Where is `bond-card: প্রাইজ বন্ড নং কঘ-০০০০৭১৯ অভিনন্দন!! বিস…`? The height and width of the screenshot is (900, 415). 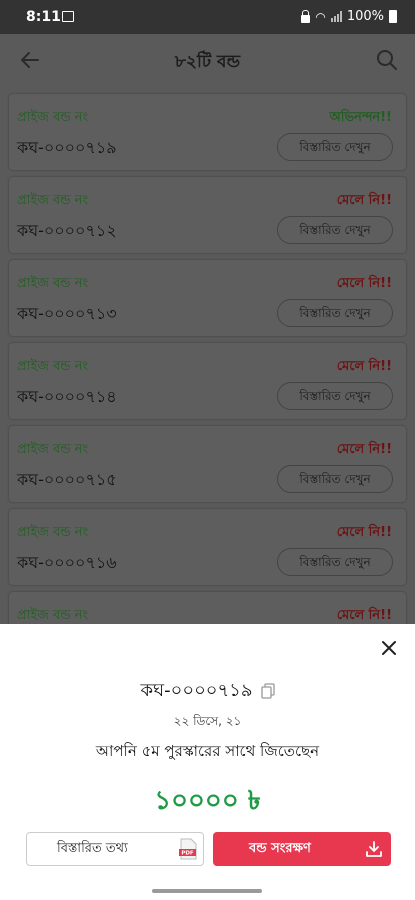 bond-card: প্রাইজ বন্ড নং কঘ-০০০০৭১৯ অভিনন্দন!! বিস… is located at coordinates (207, 132).